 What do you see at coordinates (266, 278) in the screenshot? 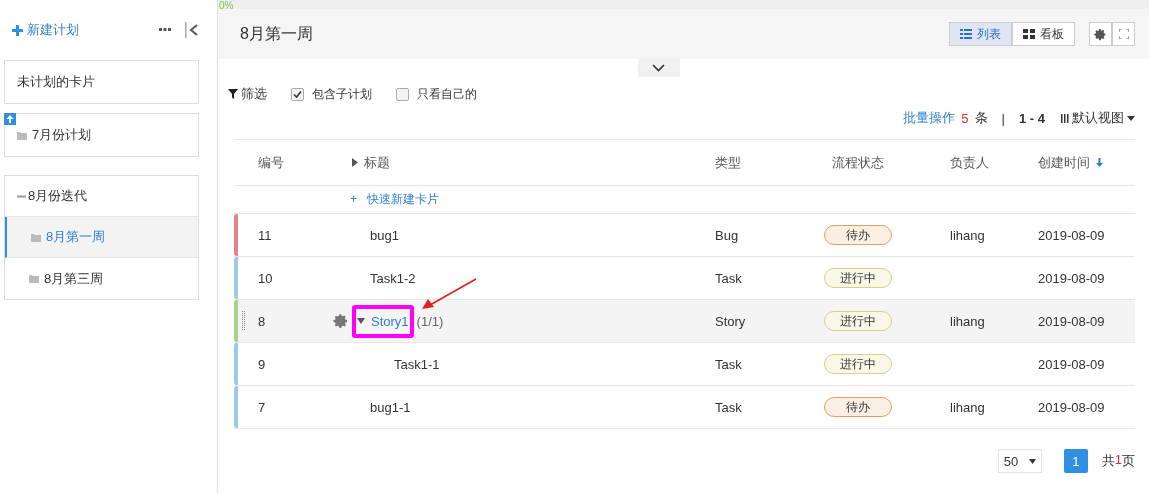
I see `table-cell-text: 10` at bounding box center [266, 278].